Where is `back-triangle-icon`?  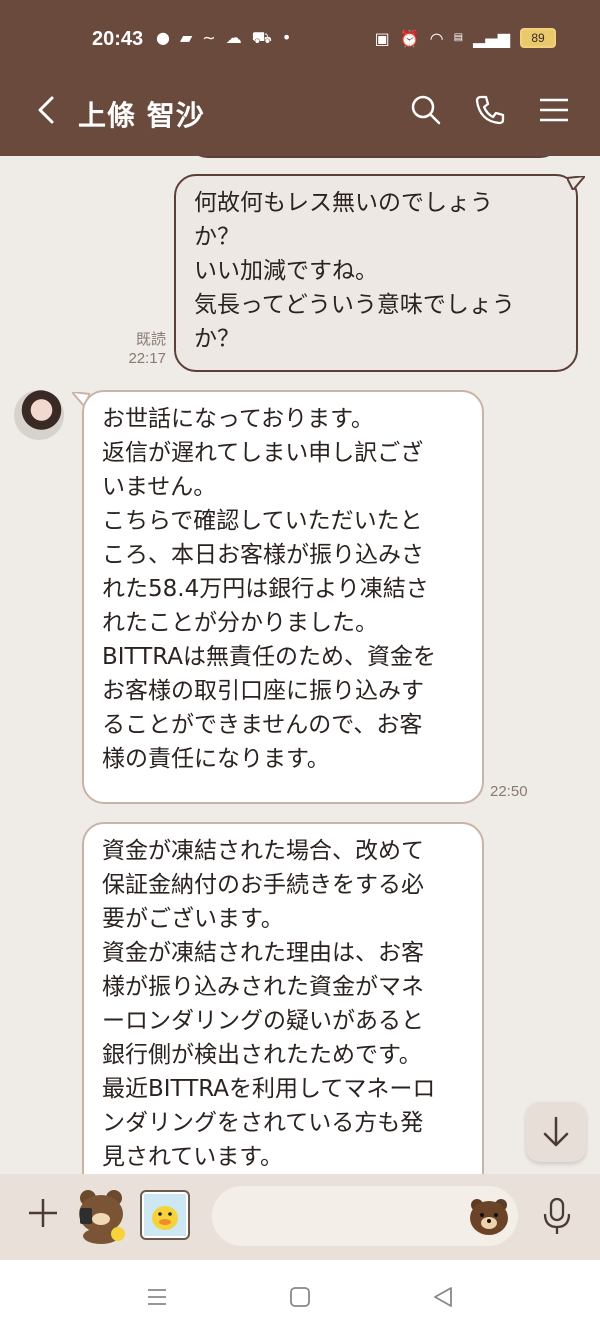 back-triangle-icon is located at coordinates (443, 1297).